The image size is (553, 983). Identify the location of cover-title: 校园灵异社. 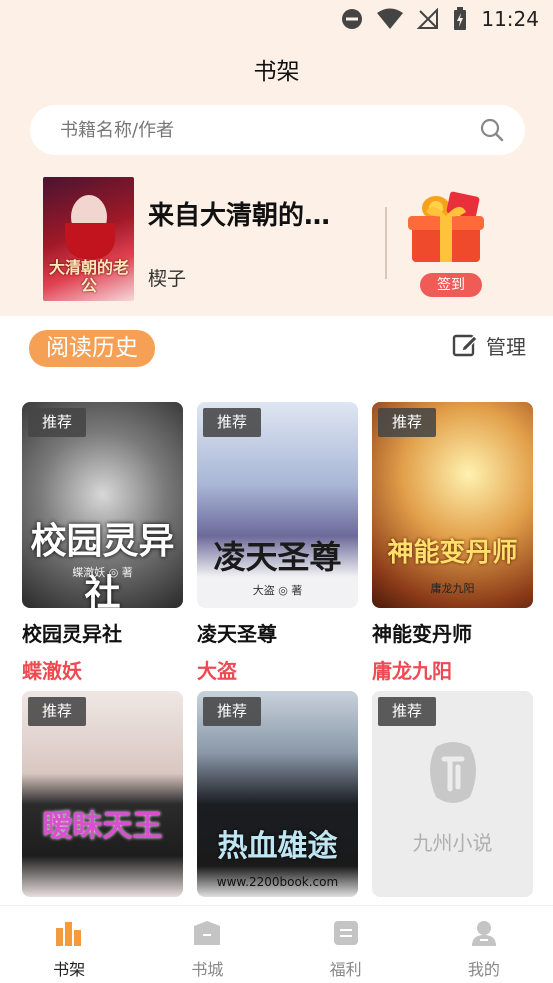
(102, 564).